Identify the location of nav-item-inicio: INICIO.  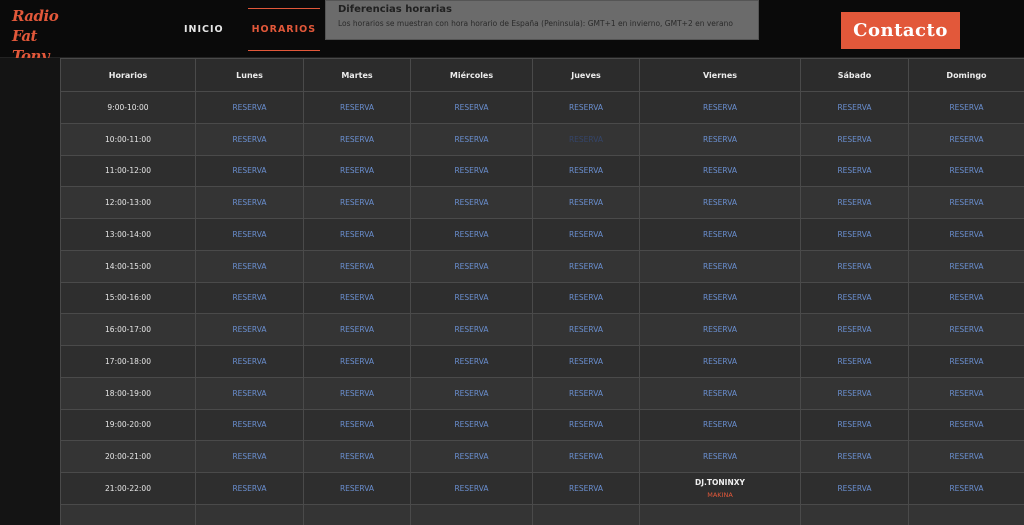
(204, 29).